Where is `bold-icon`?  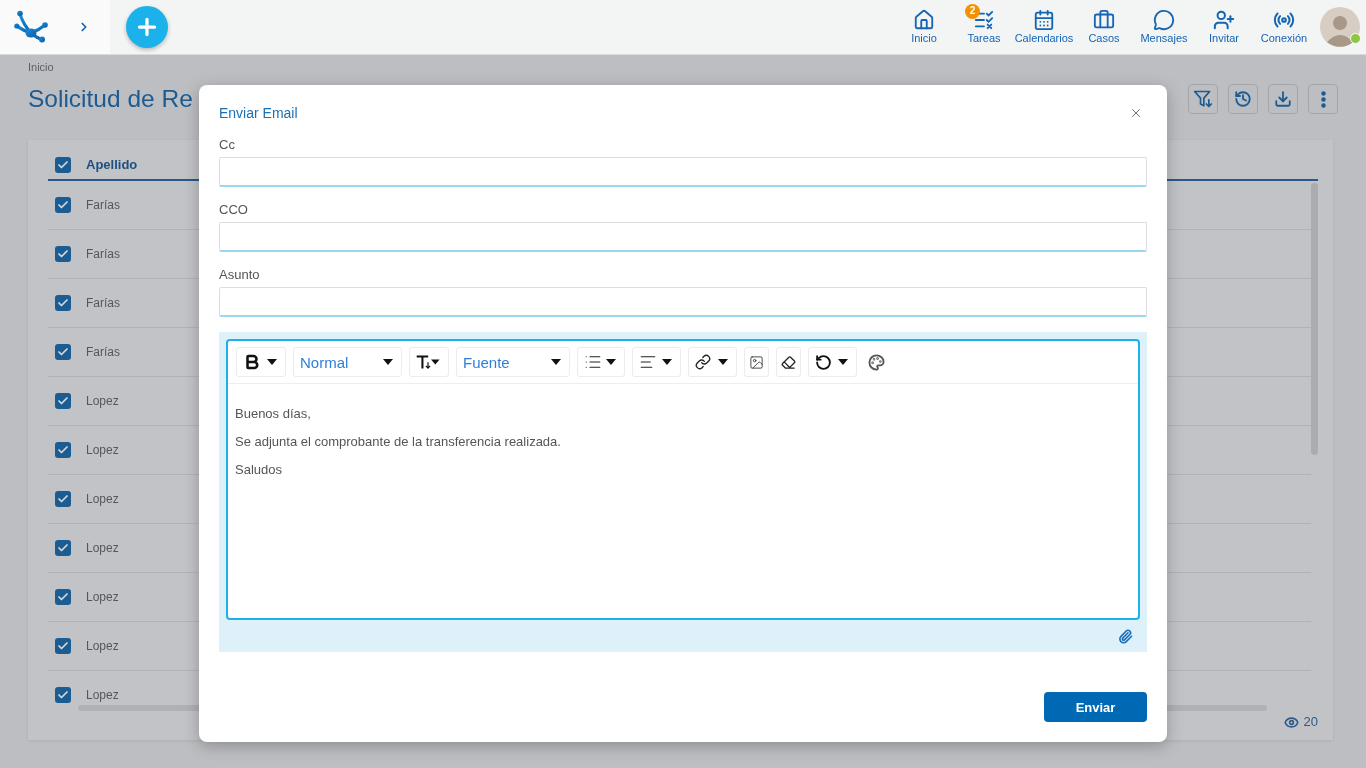
bold-icon is located at coordinates (252, 362).